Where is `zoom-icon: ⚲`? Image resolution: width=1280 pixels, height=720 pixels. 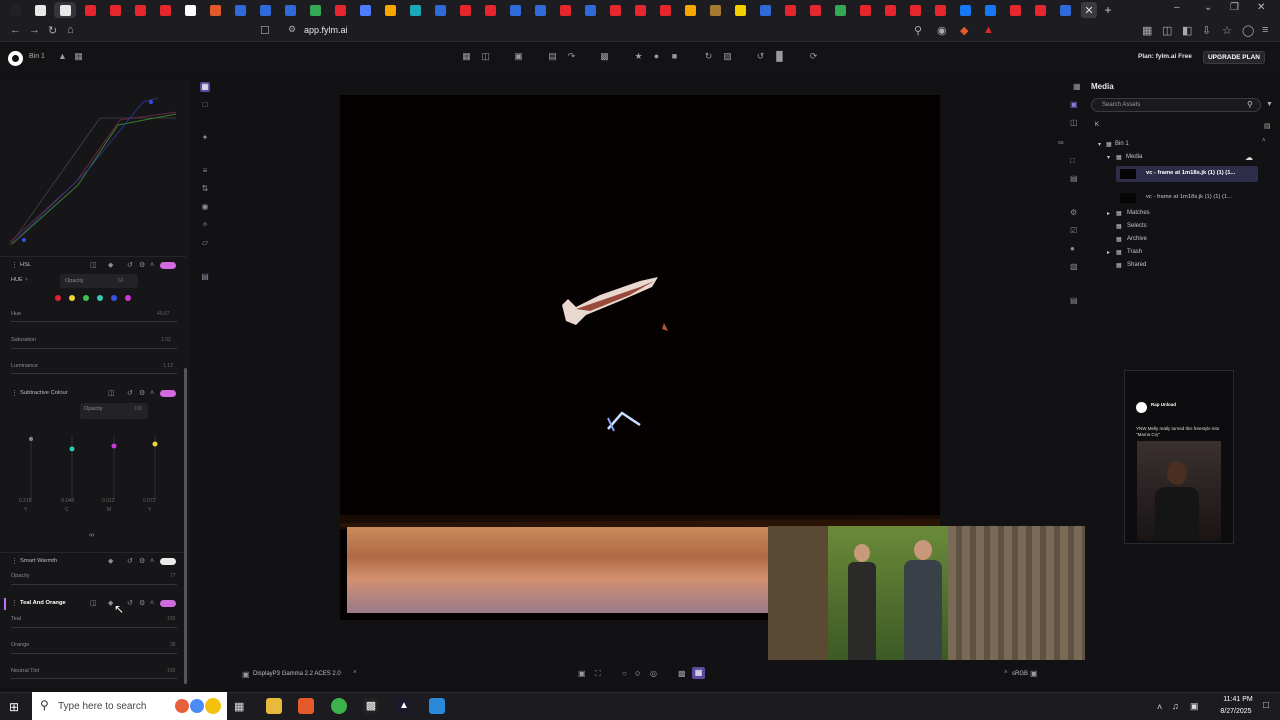 zoom-icon: ⚲ is located at coordinates (918, 30).